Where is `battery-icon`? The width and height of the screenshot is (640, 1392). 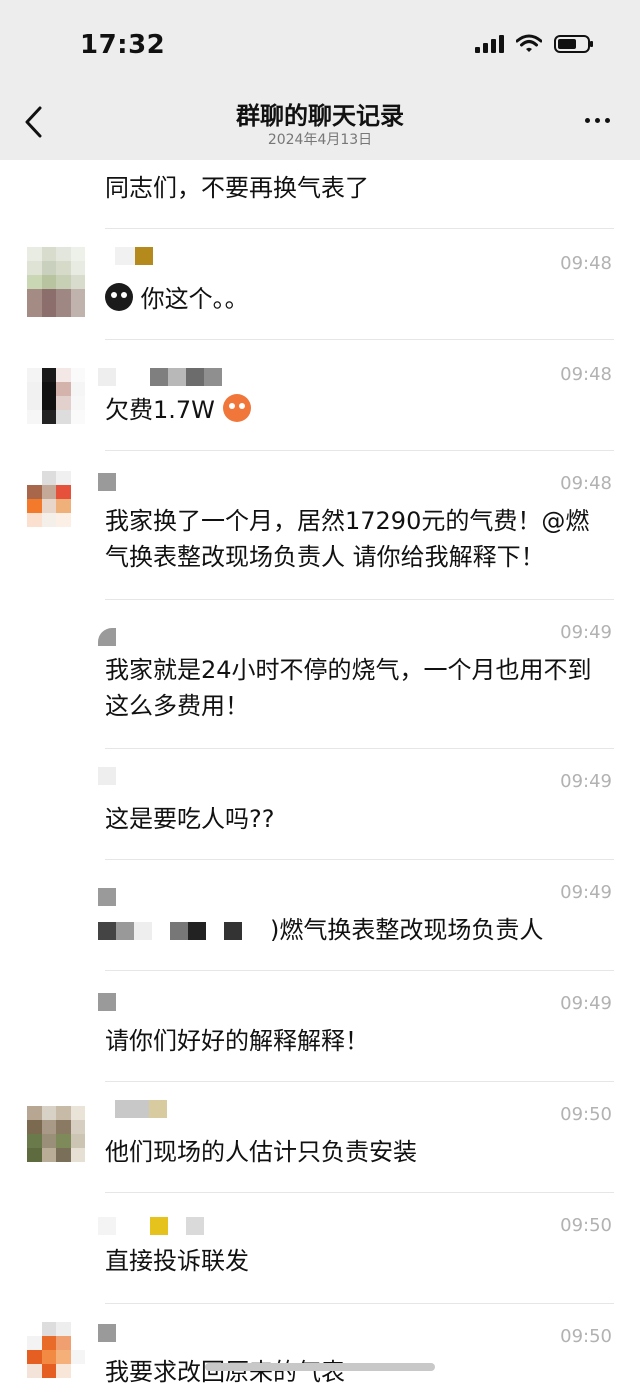 battery-icon is located at coordinates (573, 44).